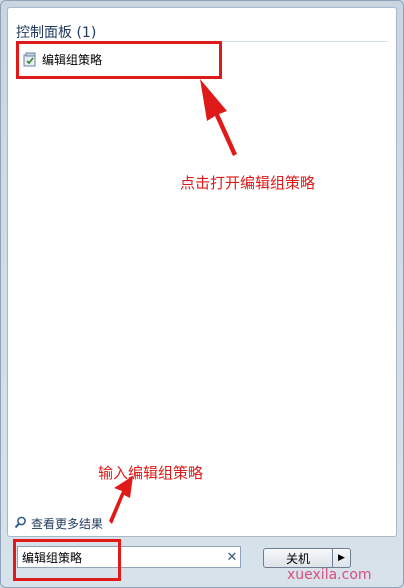 The width and height of the screenshot is (404, 588). What do you see at coordinates (67, 560) in the screenshot?
I see `annotation-box-search` at bounding box center [67, 560].